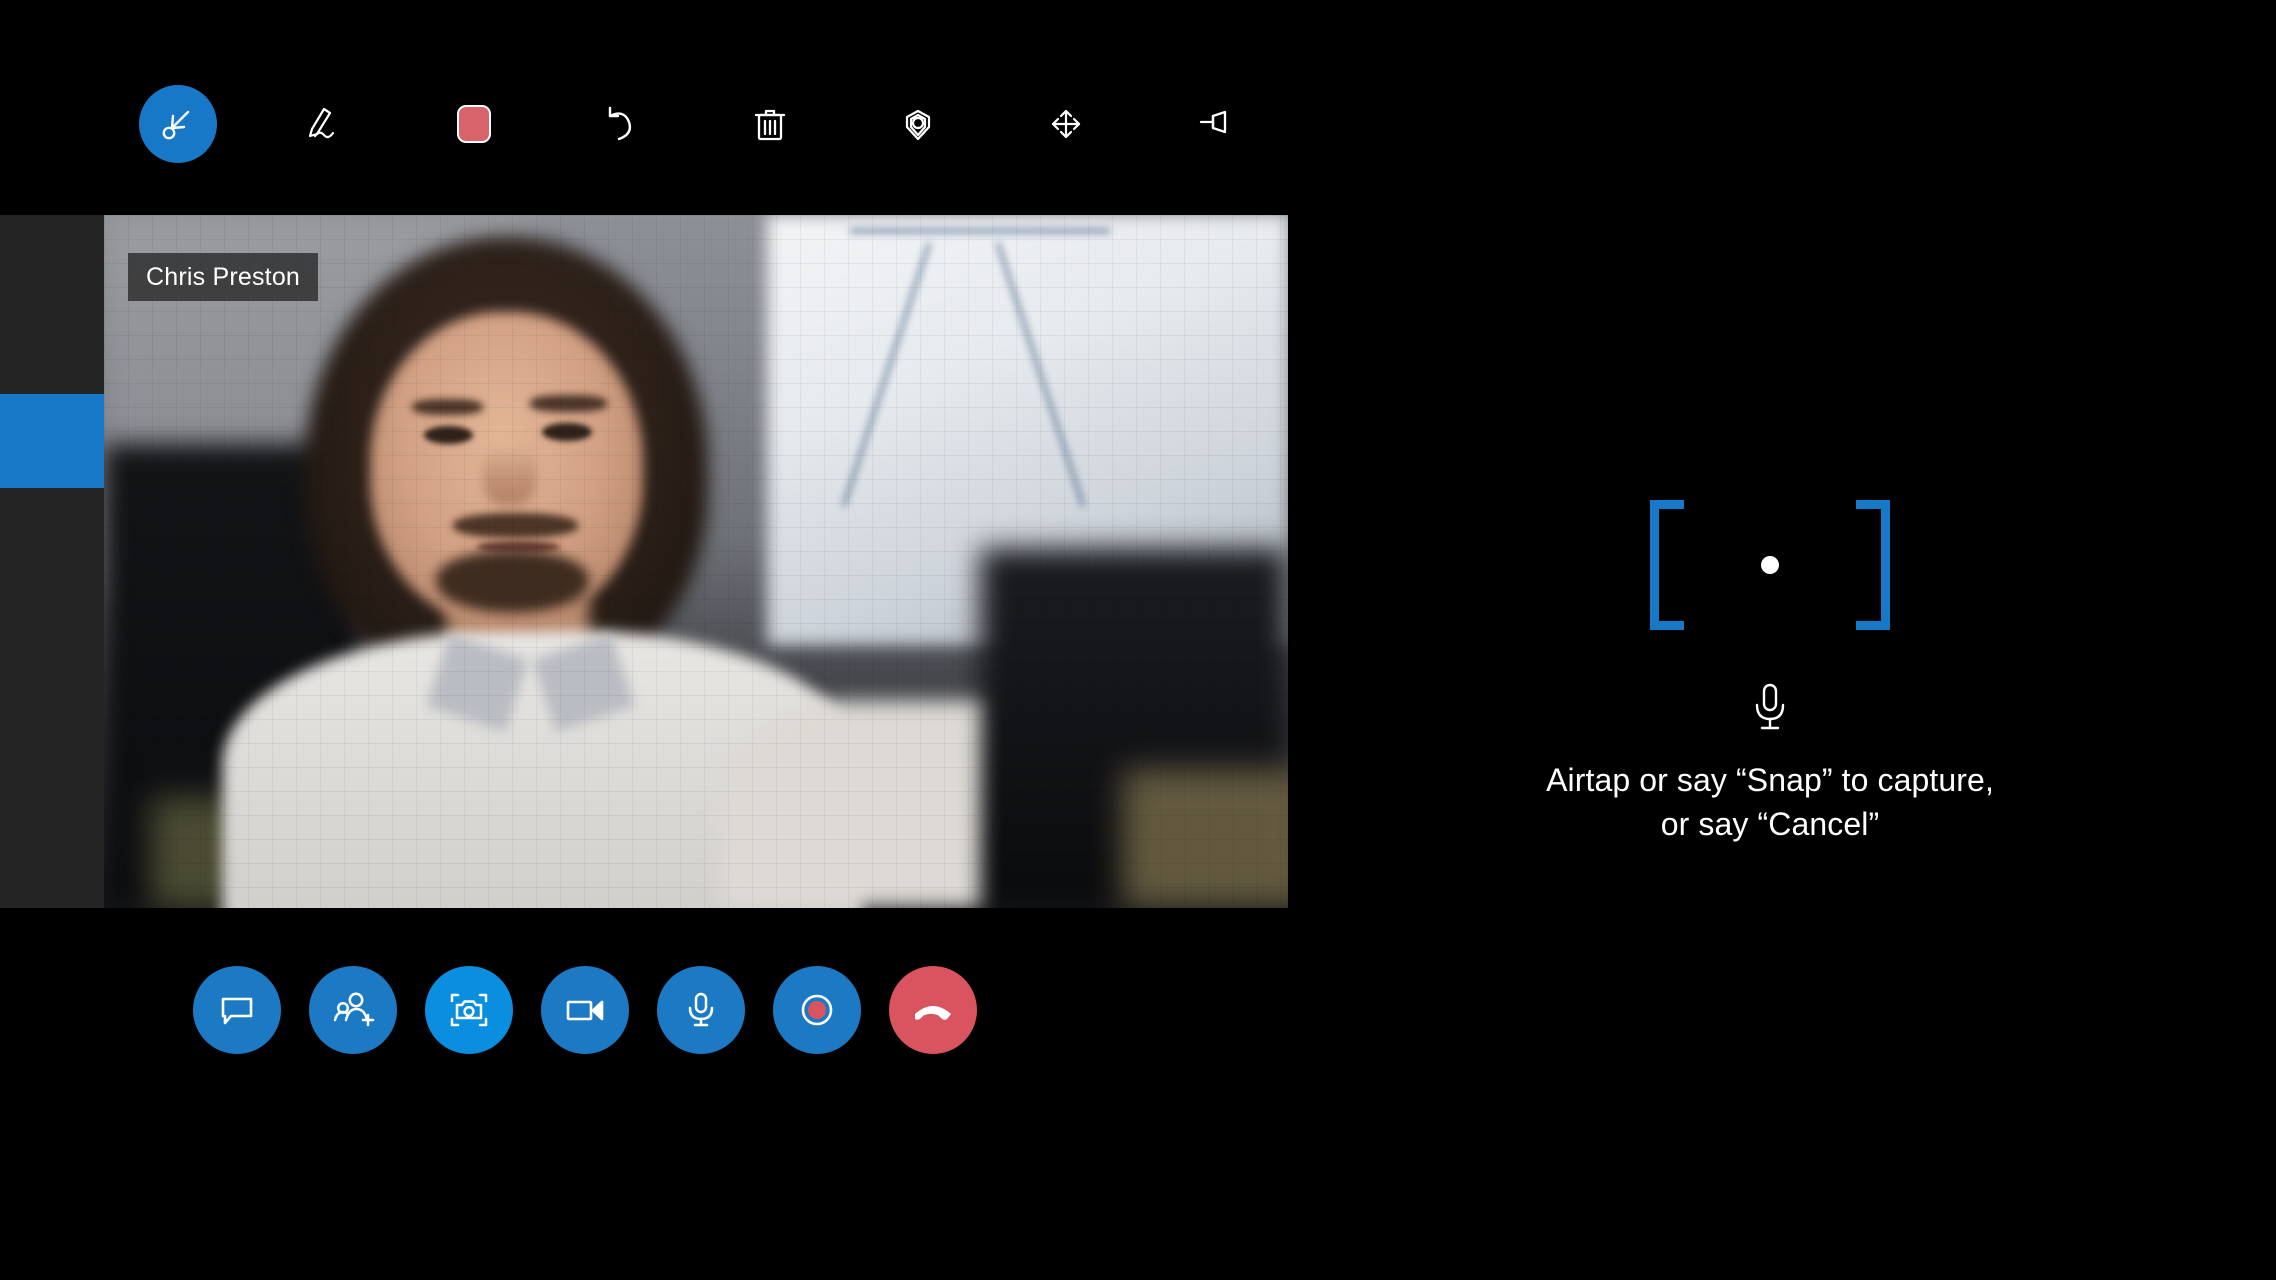 This screenshot has height=1280, width=2276. I want to click on chat-button, so click(237, 1010).